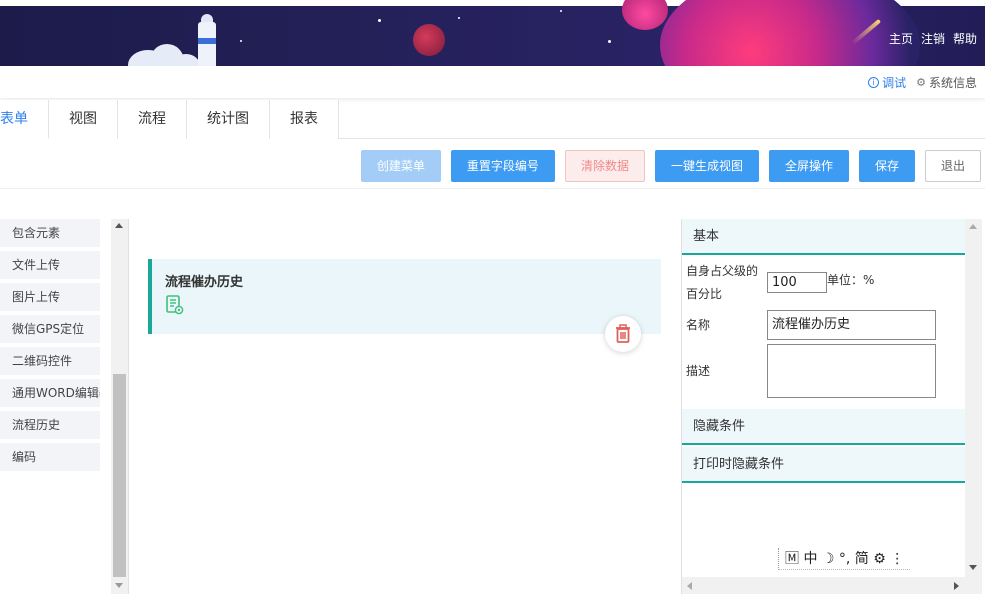  What do you see at coordinates (492, 188) in the screenshot?
I see `toolbar-divider` at bounding box center [492, 188].